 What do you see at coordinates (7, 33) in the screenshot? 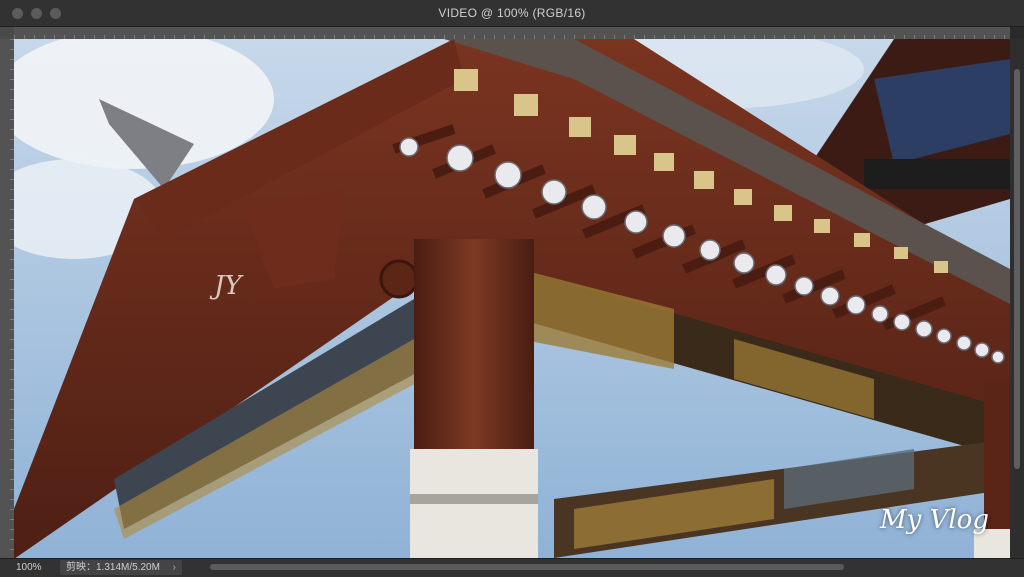
I see `ruler-origin` at bounding box center [7, 33].